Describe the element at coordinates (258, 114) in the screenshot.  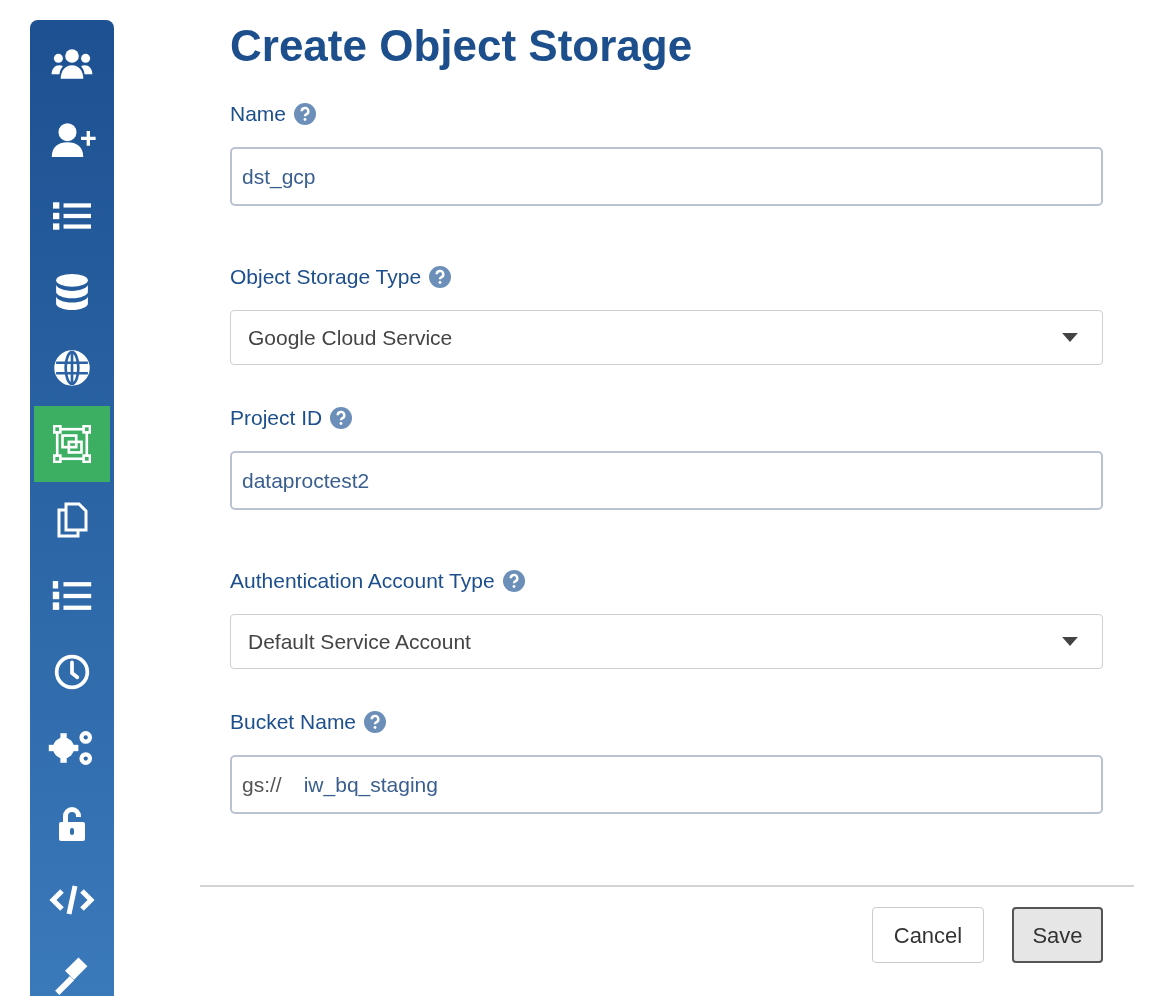
I see `field-label: Name` at that location.